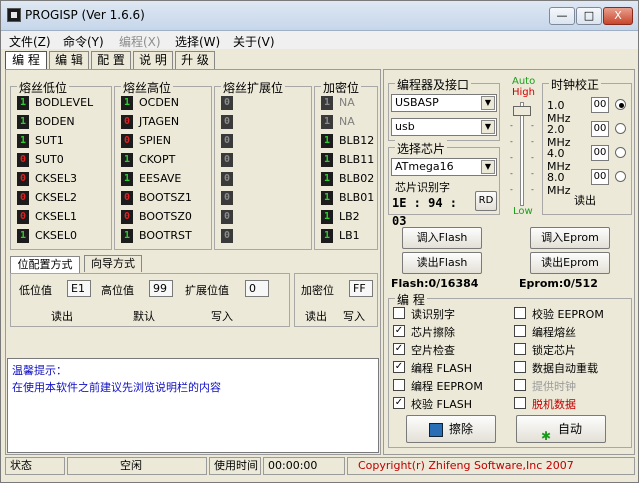 The width and height of the screenshot is (639, 483). I want to click on tab-config: 配 置, so click(111, 60).